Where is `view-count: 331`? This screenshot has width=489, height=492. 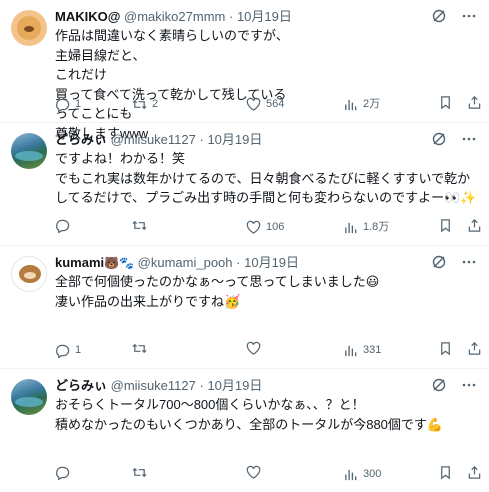
view-count: 331 is located at coordinates (372, 350).